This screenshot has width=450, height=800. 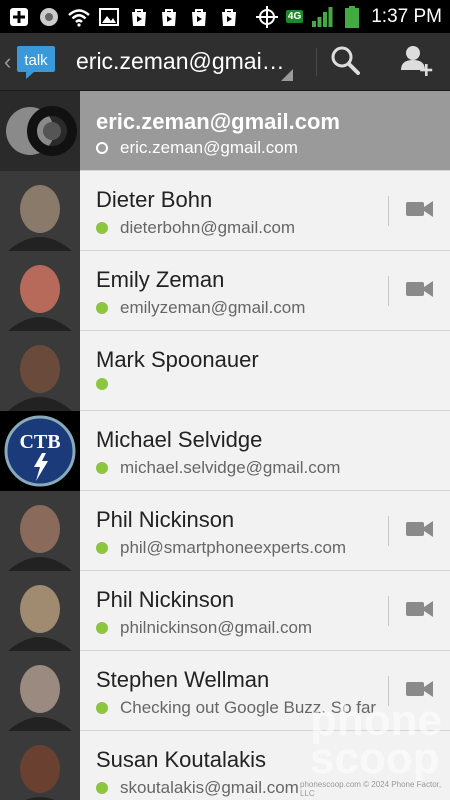 I want to click on contact-status: philnickinson@gmail.com, so click(x=241, y=628).